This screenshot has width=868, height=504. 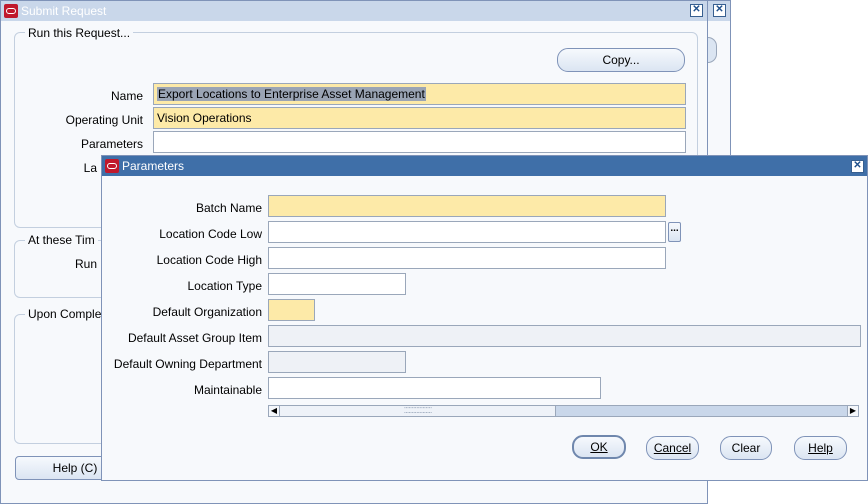 What do you see at coordinates (467, 206) in the screenshot?
I see `batch-name-field` at bounding box center [467, 206].